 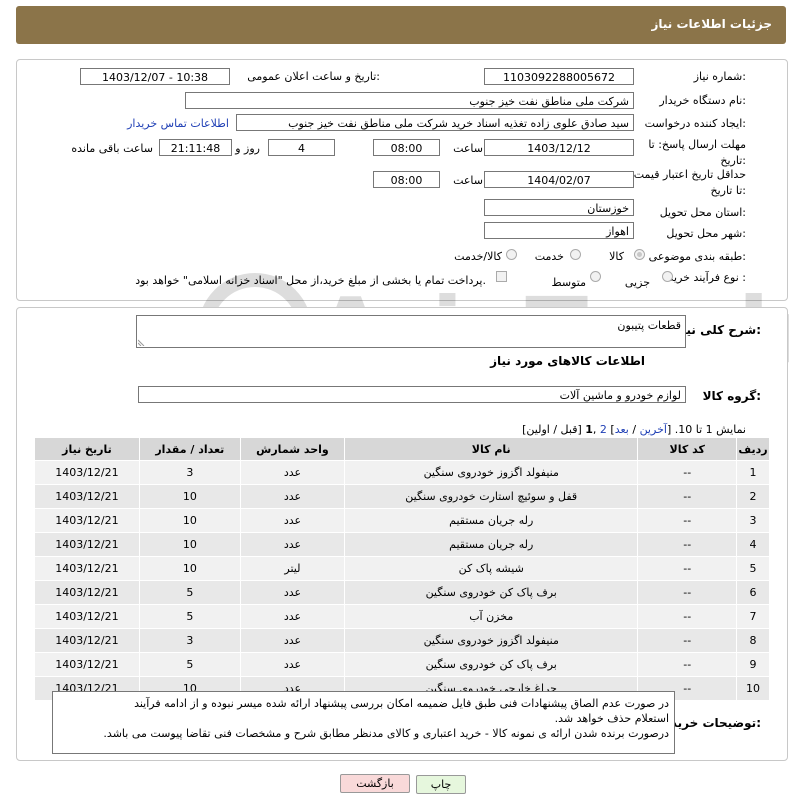 What do you see at coordinates (189, 449) in the screenshot?
I see `col-header-qty: تعداد / مقدار` at bounding box center [189, 449].